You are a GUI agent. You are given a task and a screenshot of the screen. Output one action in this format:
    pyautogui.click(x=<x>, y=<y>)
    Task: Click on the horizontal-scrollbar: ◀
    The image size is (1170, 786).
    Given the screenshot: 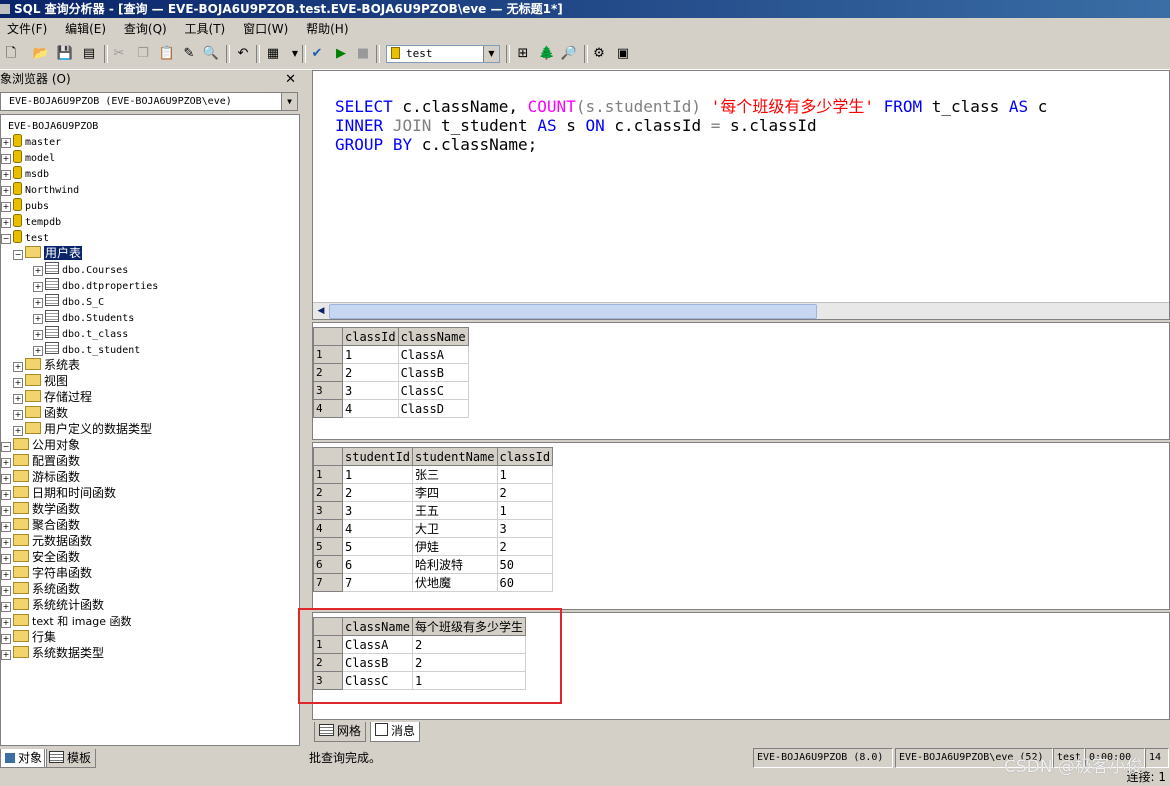 What is the action you would take?
    pyautogui.click(x=741, y=310)
    